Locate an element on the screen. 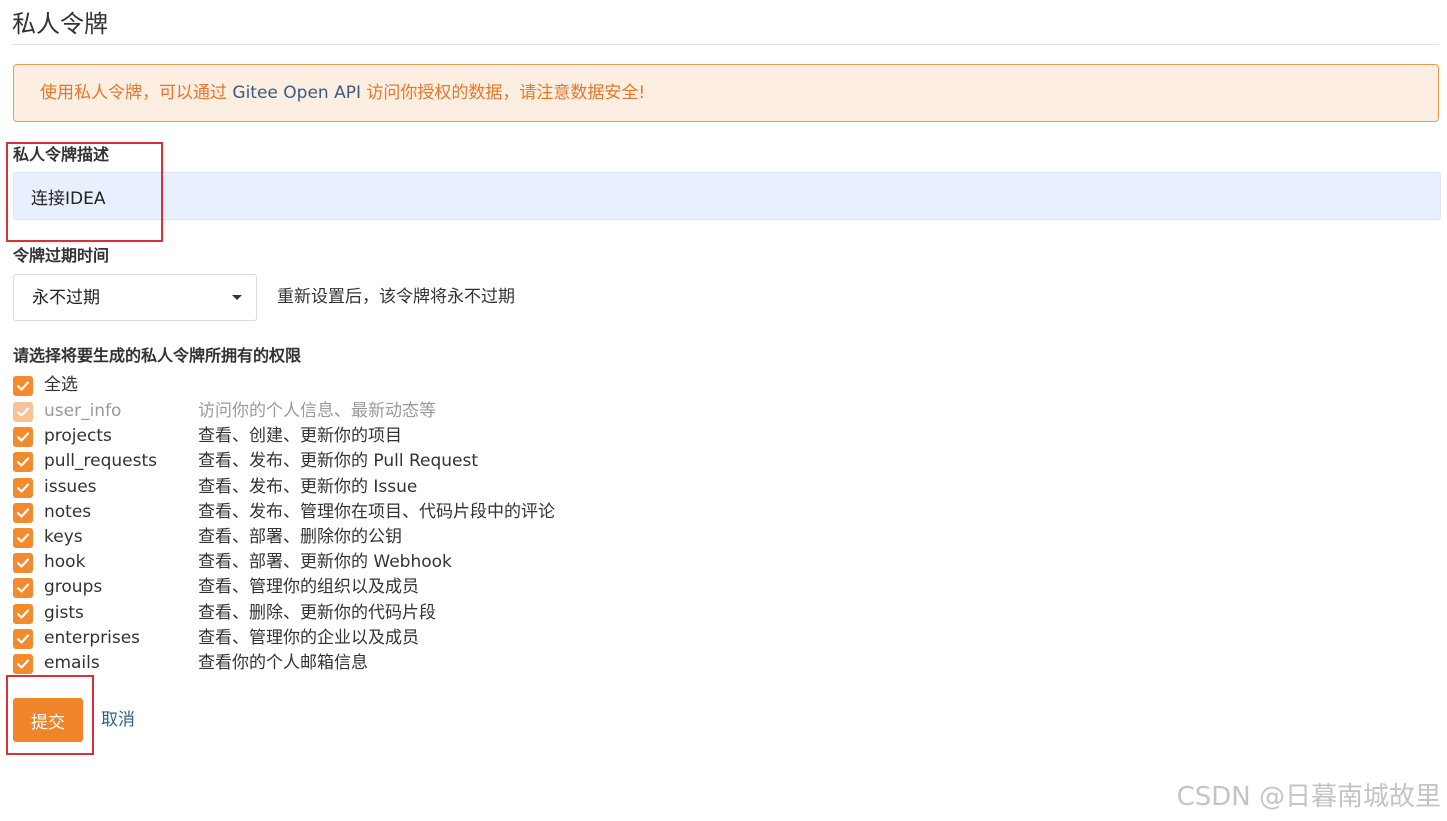 The height and width of the screenshot is (821, 1447). description-label: 私人令牌描述 is located at coordinates (61, 154).